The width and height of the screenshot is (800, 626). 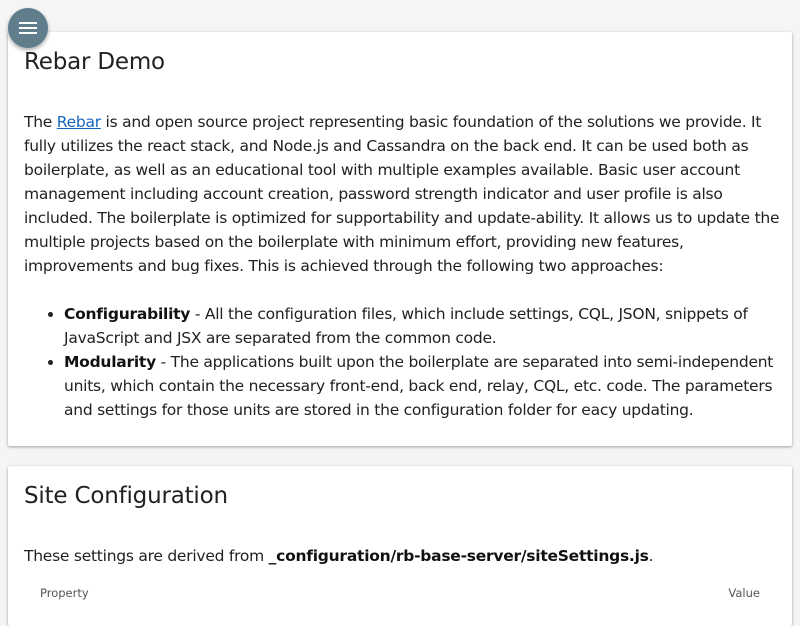 What do you see at coordinates (126, 496) in the screenshot?
I see `site-configuration-title: Site Configuration` at bounding box center [126, 496].